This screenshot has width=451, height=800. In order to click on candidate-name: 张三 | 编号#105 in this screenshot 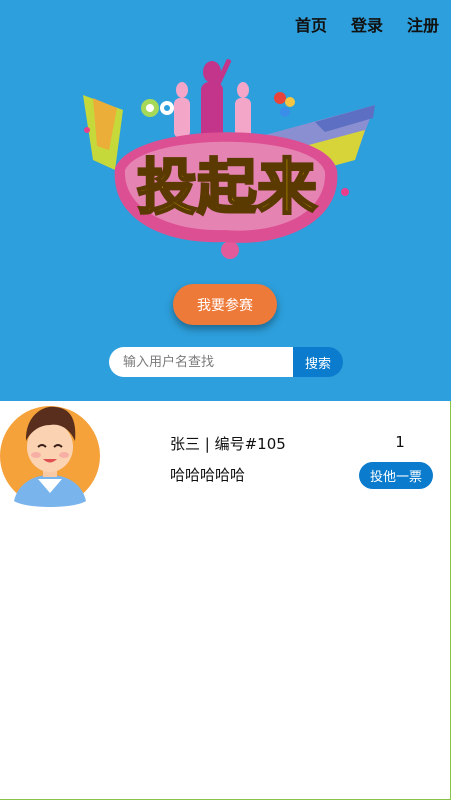, I will do `click(228, 444)`.